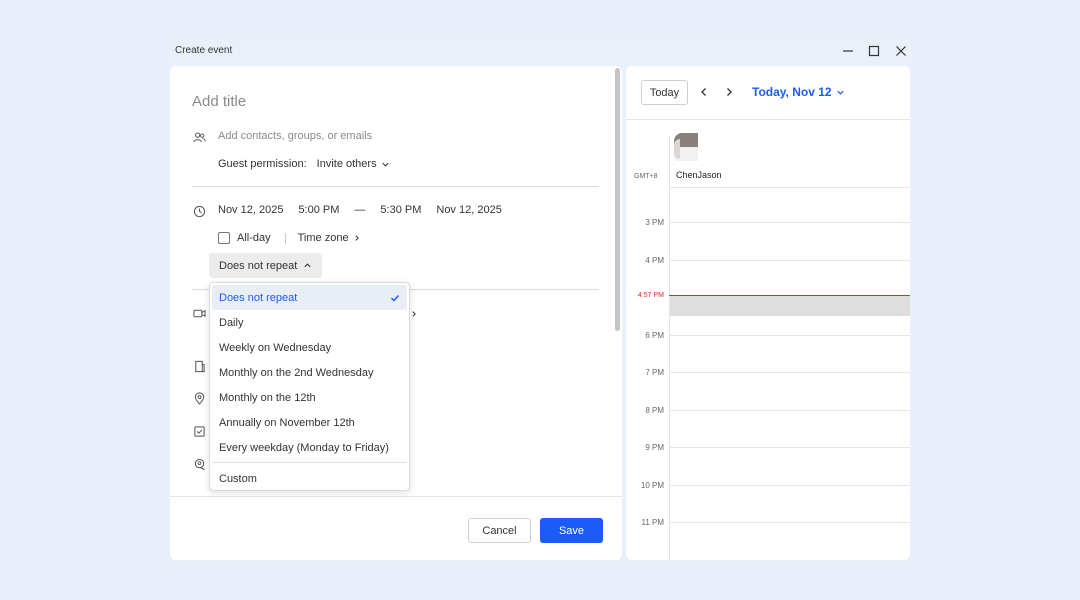 The height and width of the screenshot is (600, 1080). Describe the element at coordinates (238, 478) in the screenshot. I see `repeat-option-label: Custom` at that location.